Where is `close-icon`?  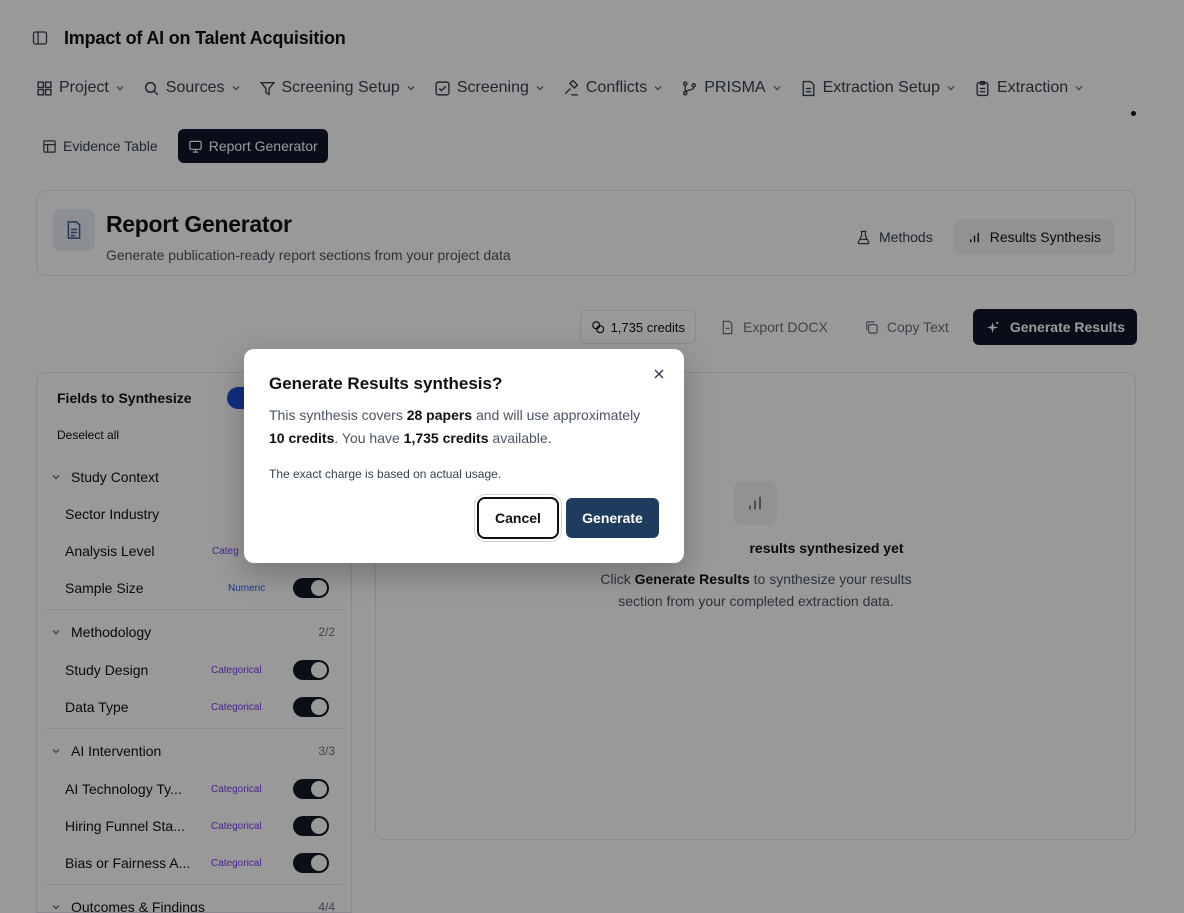
close-icon is located at coordinates (659, 374).